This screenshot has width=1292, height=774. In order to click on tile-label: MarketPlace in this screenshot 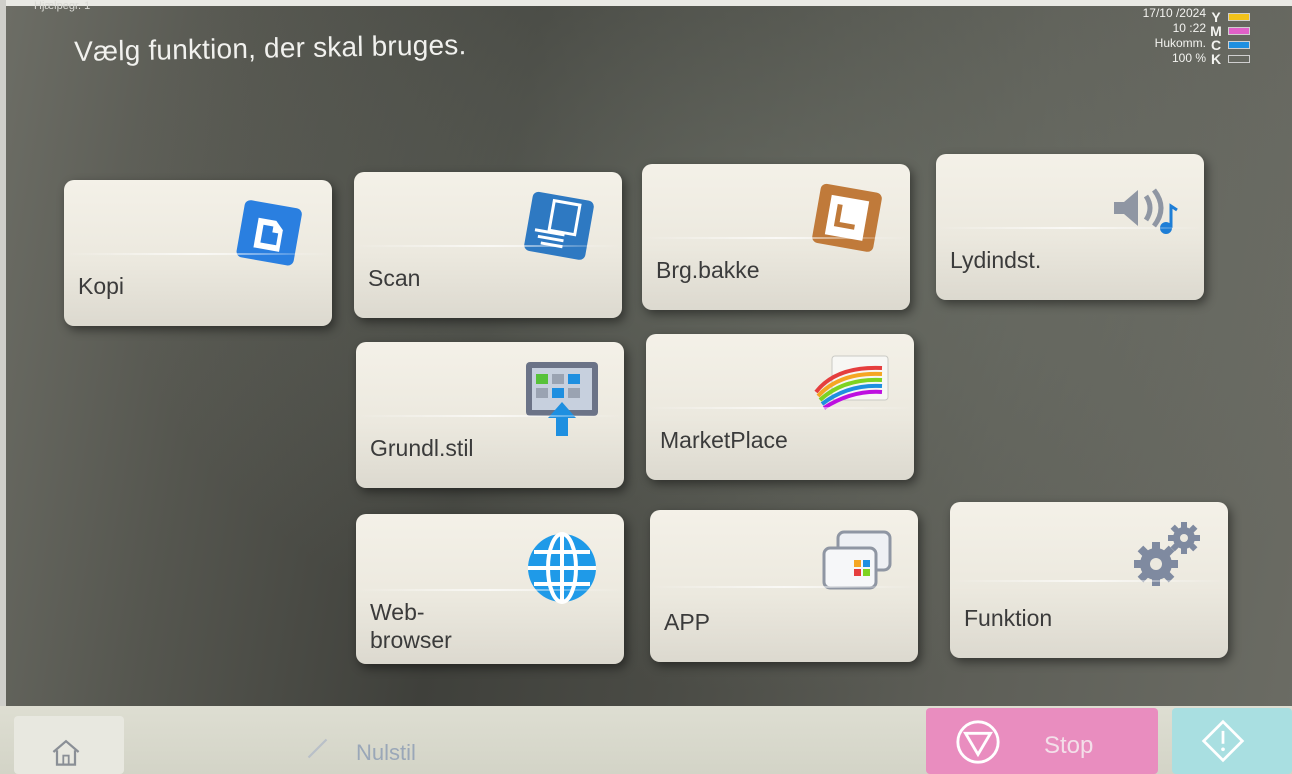, I will do `click(724, 440)`.